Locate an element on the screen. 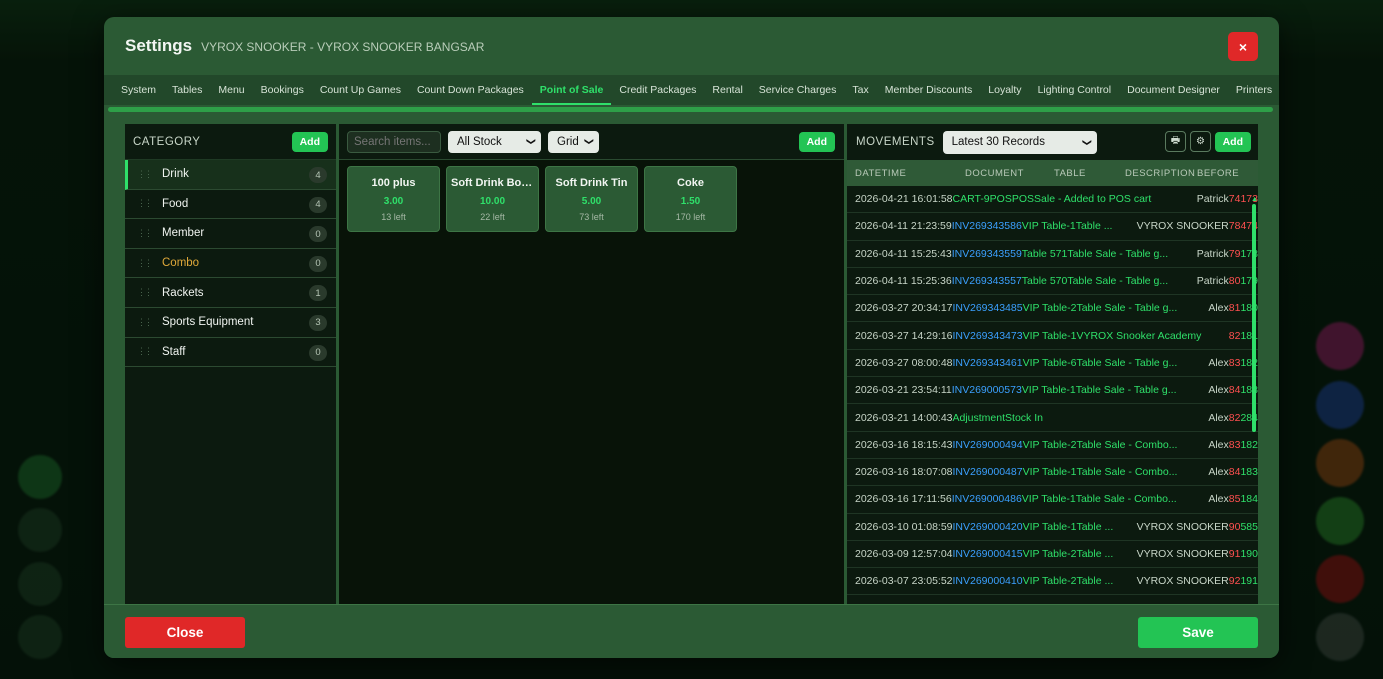 Image resolution: width=1383 pixels, height=679 pixels. row-document: INV269000573 is located at coordinates (986, 390).